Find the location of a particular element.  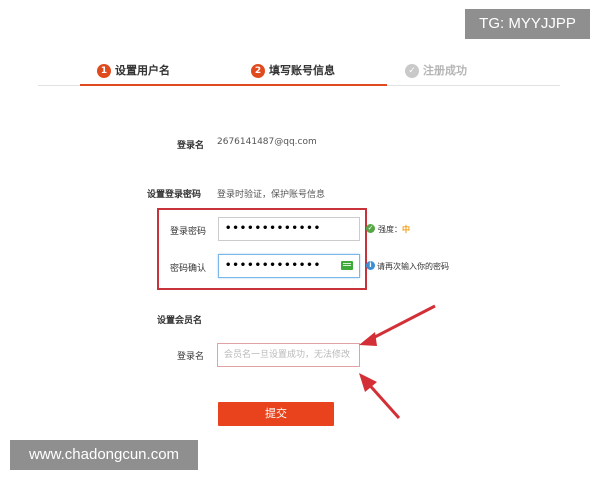

member-section-title: 设置会员名 is located at coordinates (180, 321).